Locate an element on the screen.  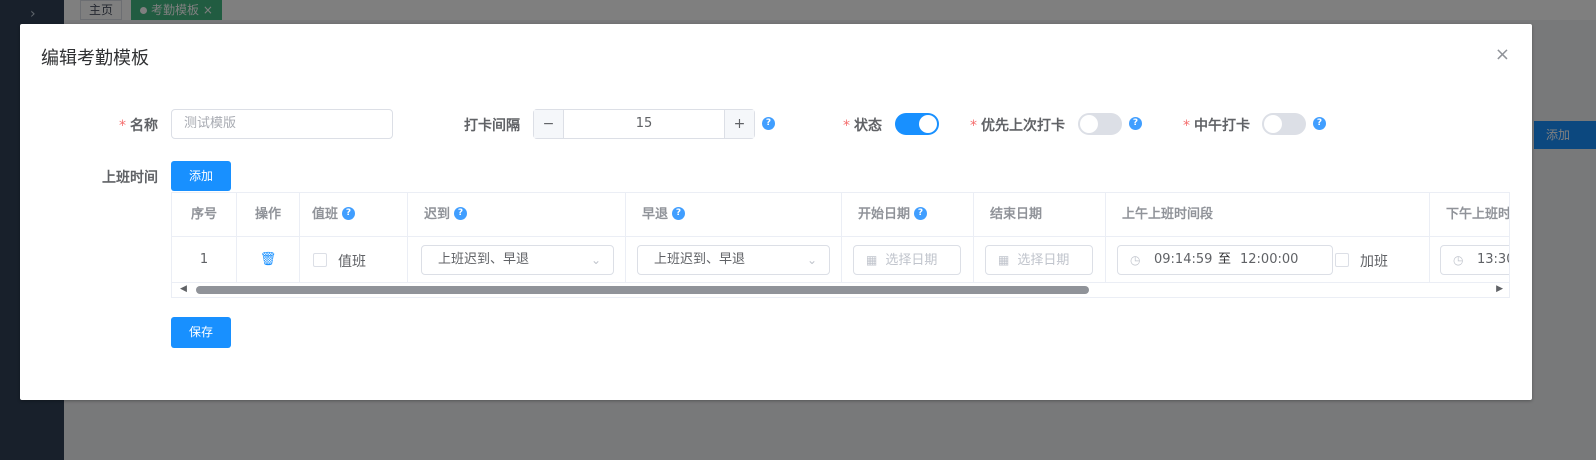
prefer-last-label: * 优先上次打卡 is located at coordinates (1012, 125).